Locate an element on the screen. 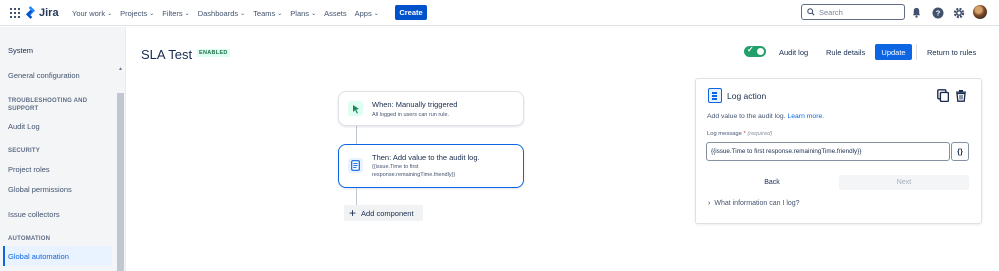  sidebar-scrollbar is located at coordinates (120, 182).